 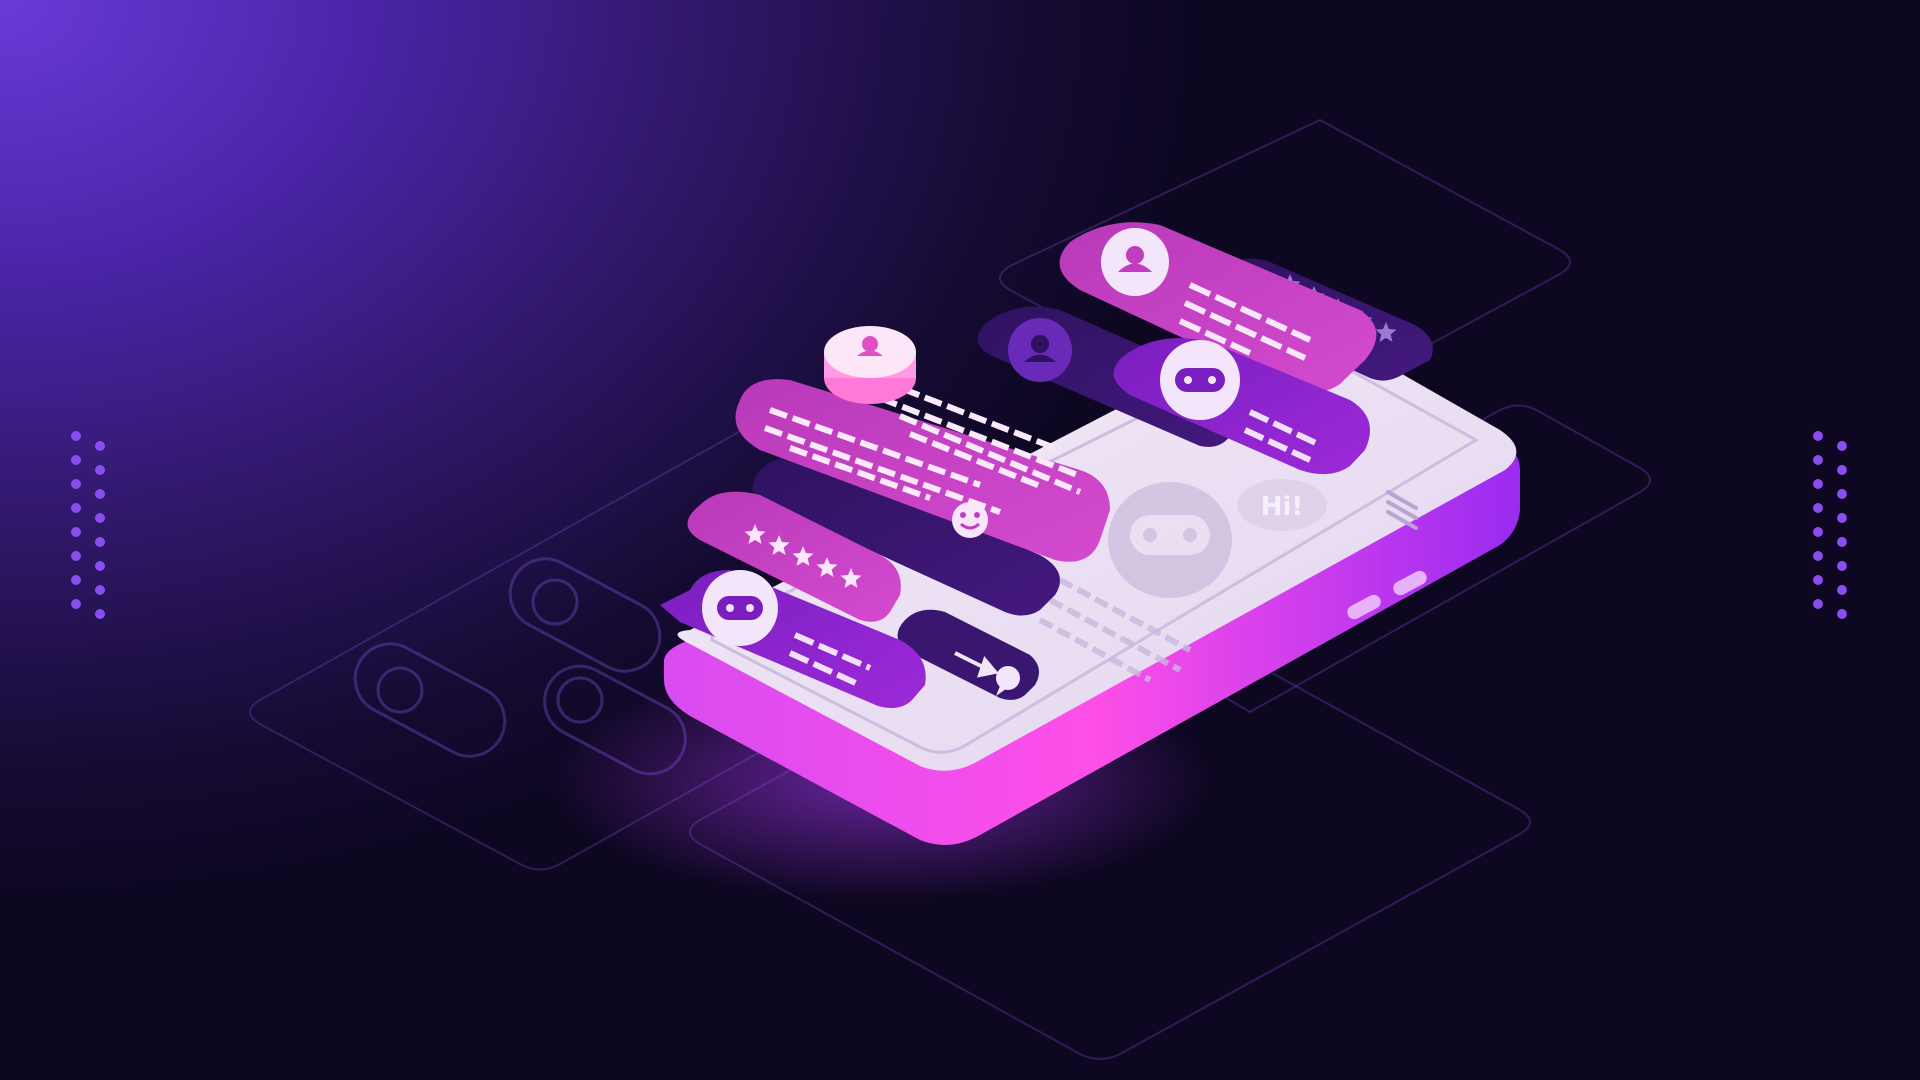 I want to click on robot-greeting-text: Hi!, so click(x=1282, y=507).